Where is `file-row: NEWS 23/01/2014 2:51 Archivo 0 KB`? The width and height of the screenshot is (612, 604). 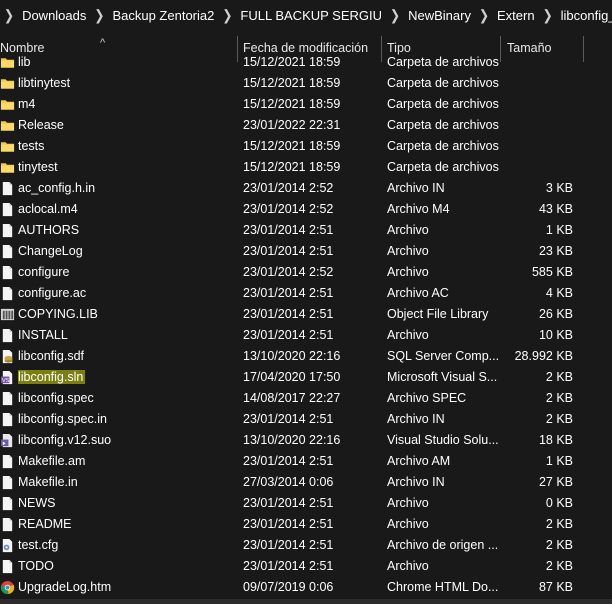 file-row: NEWS 23/01/2014 2:51 Archivo 0 KB is located at coordinates (306, 503).